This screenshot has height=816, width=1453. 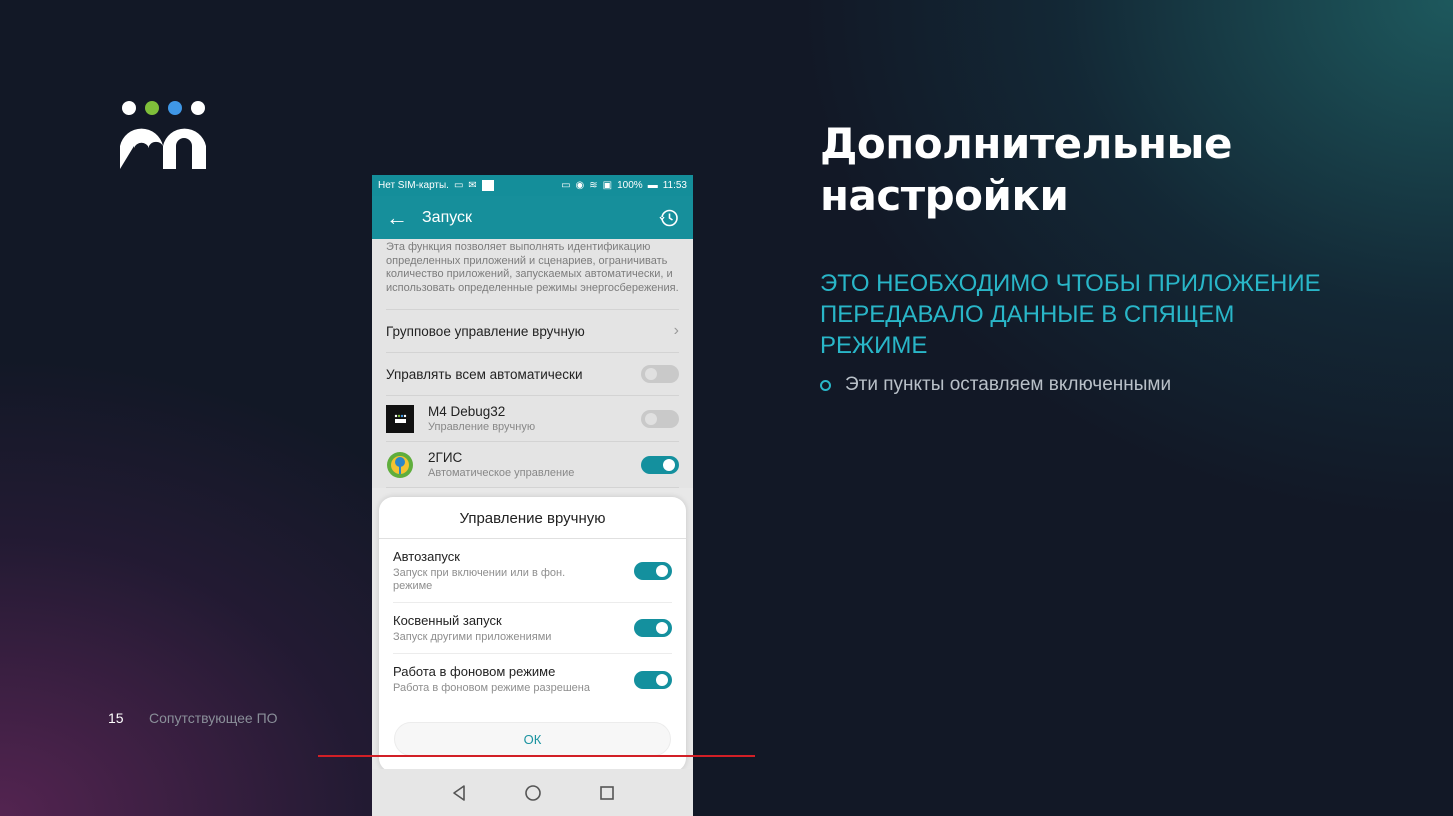 I want to click on notification-icon, so click(x=487, y=185).